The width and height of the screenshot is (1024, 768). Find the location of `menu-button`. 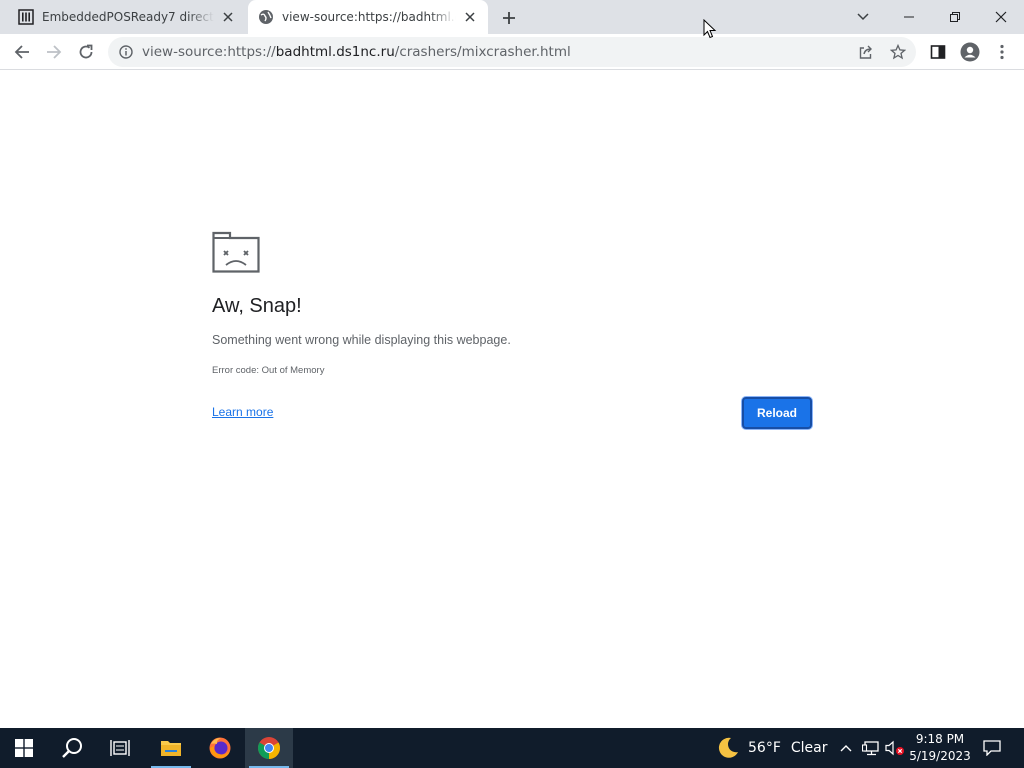

menu-button is located at coordinates (1002, 52).